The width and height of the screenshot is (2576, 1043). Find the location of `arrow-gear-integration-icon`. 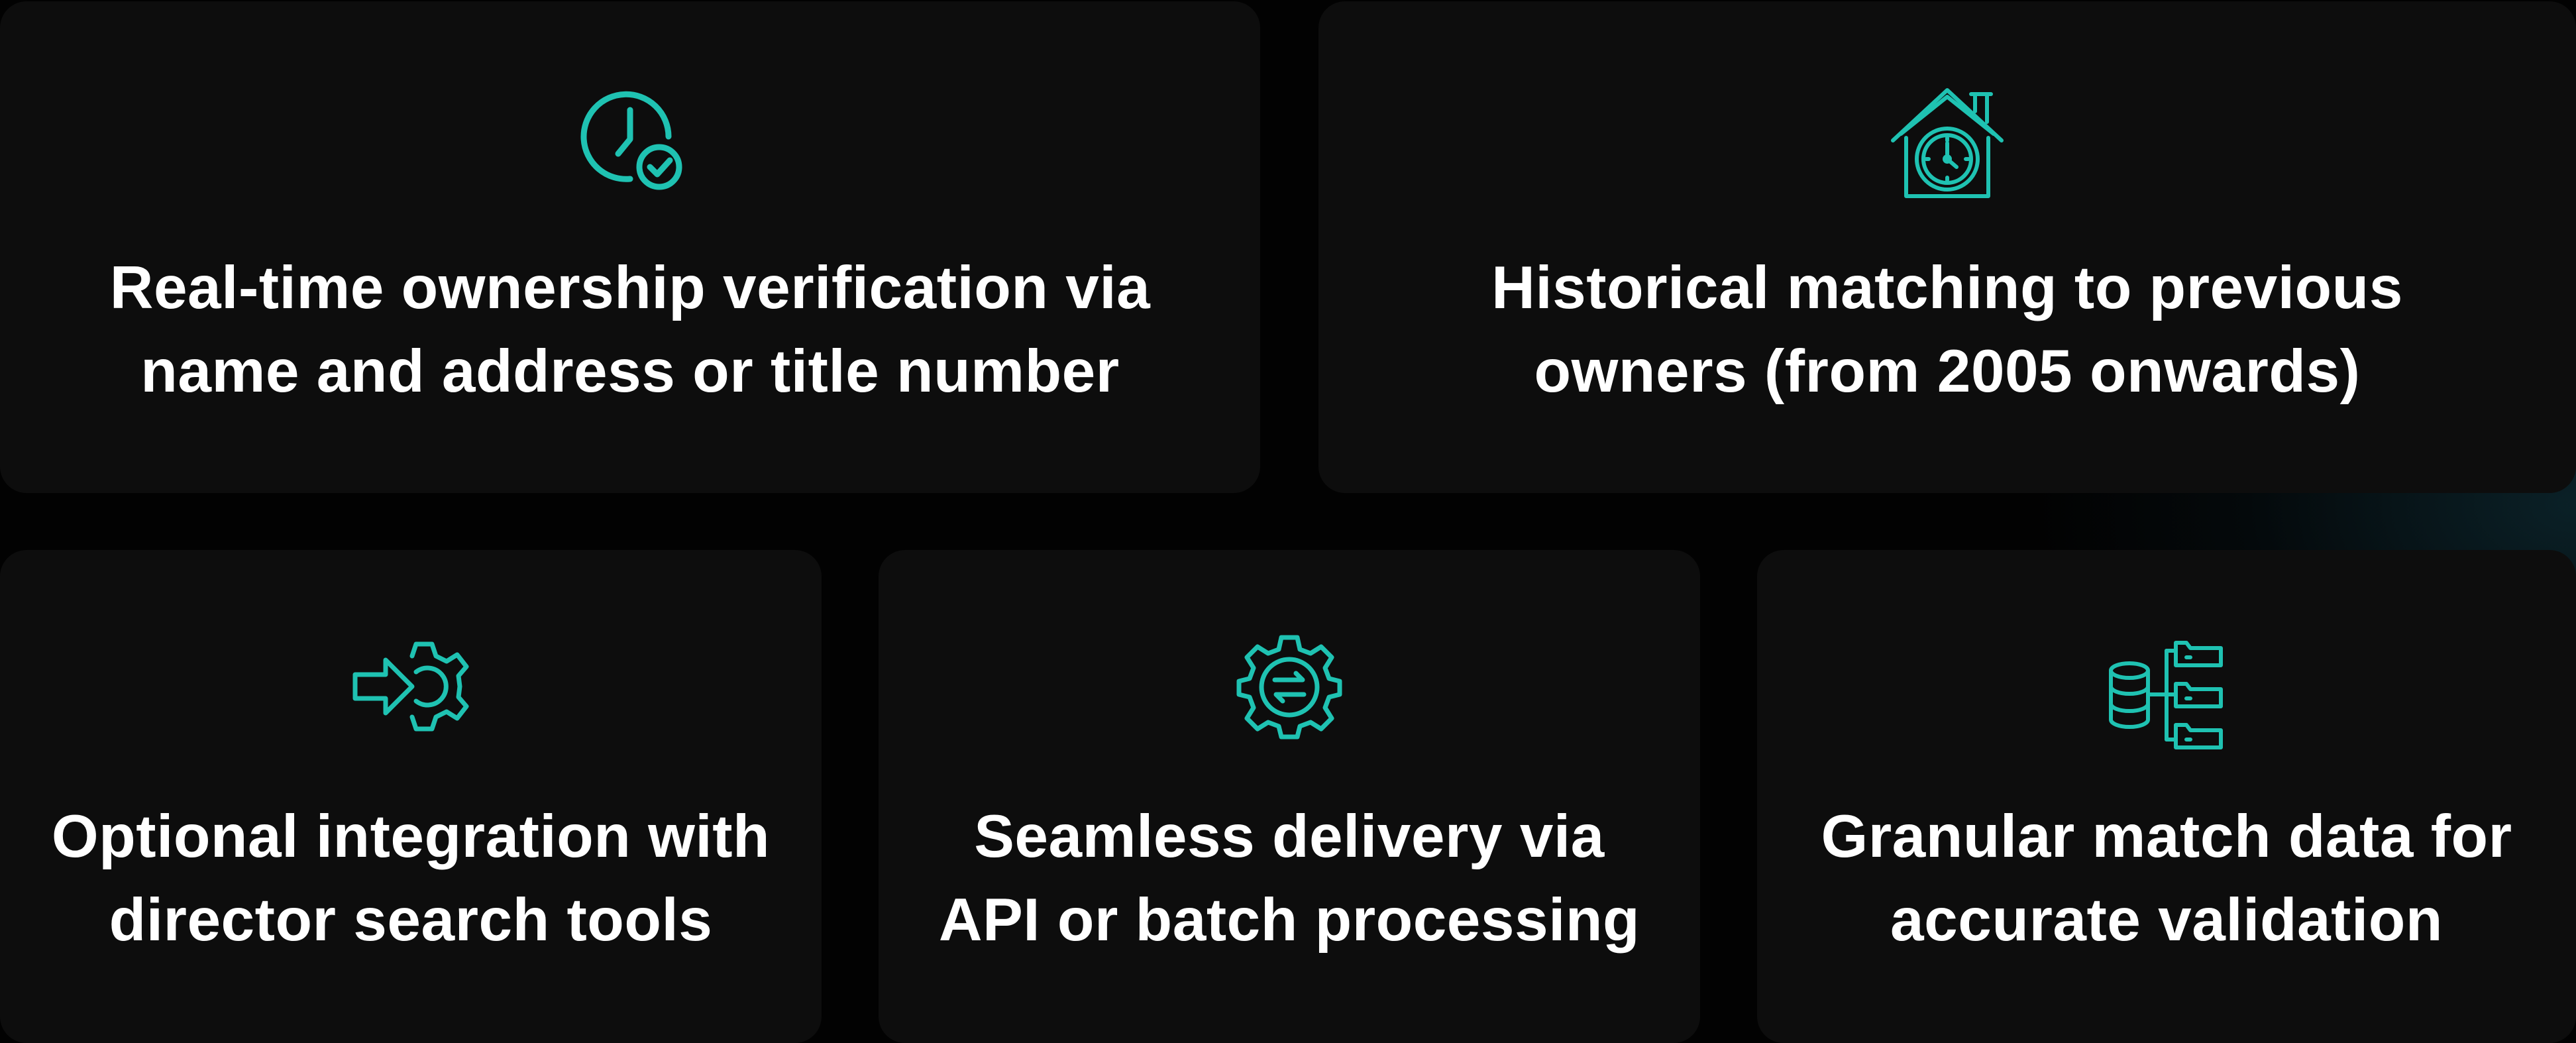

arrow-gear-integration-icon is located at coordinates (411, 686).